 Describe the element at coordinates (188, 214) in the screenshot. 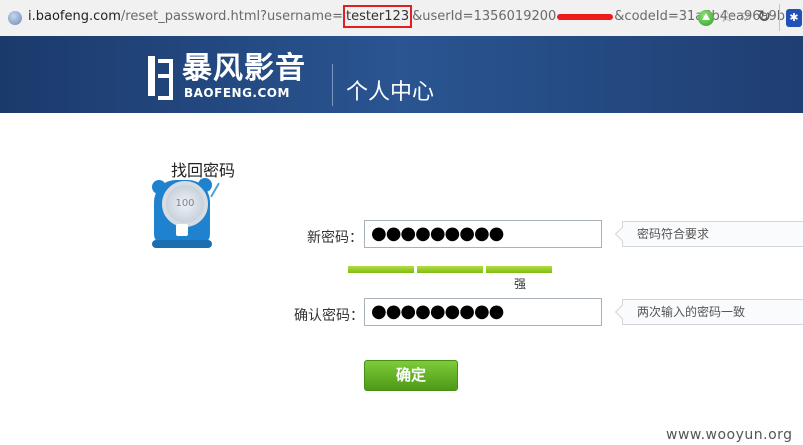

I see `mascot-magnifier-icon: 100` at that location.